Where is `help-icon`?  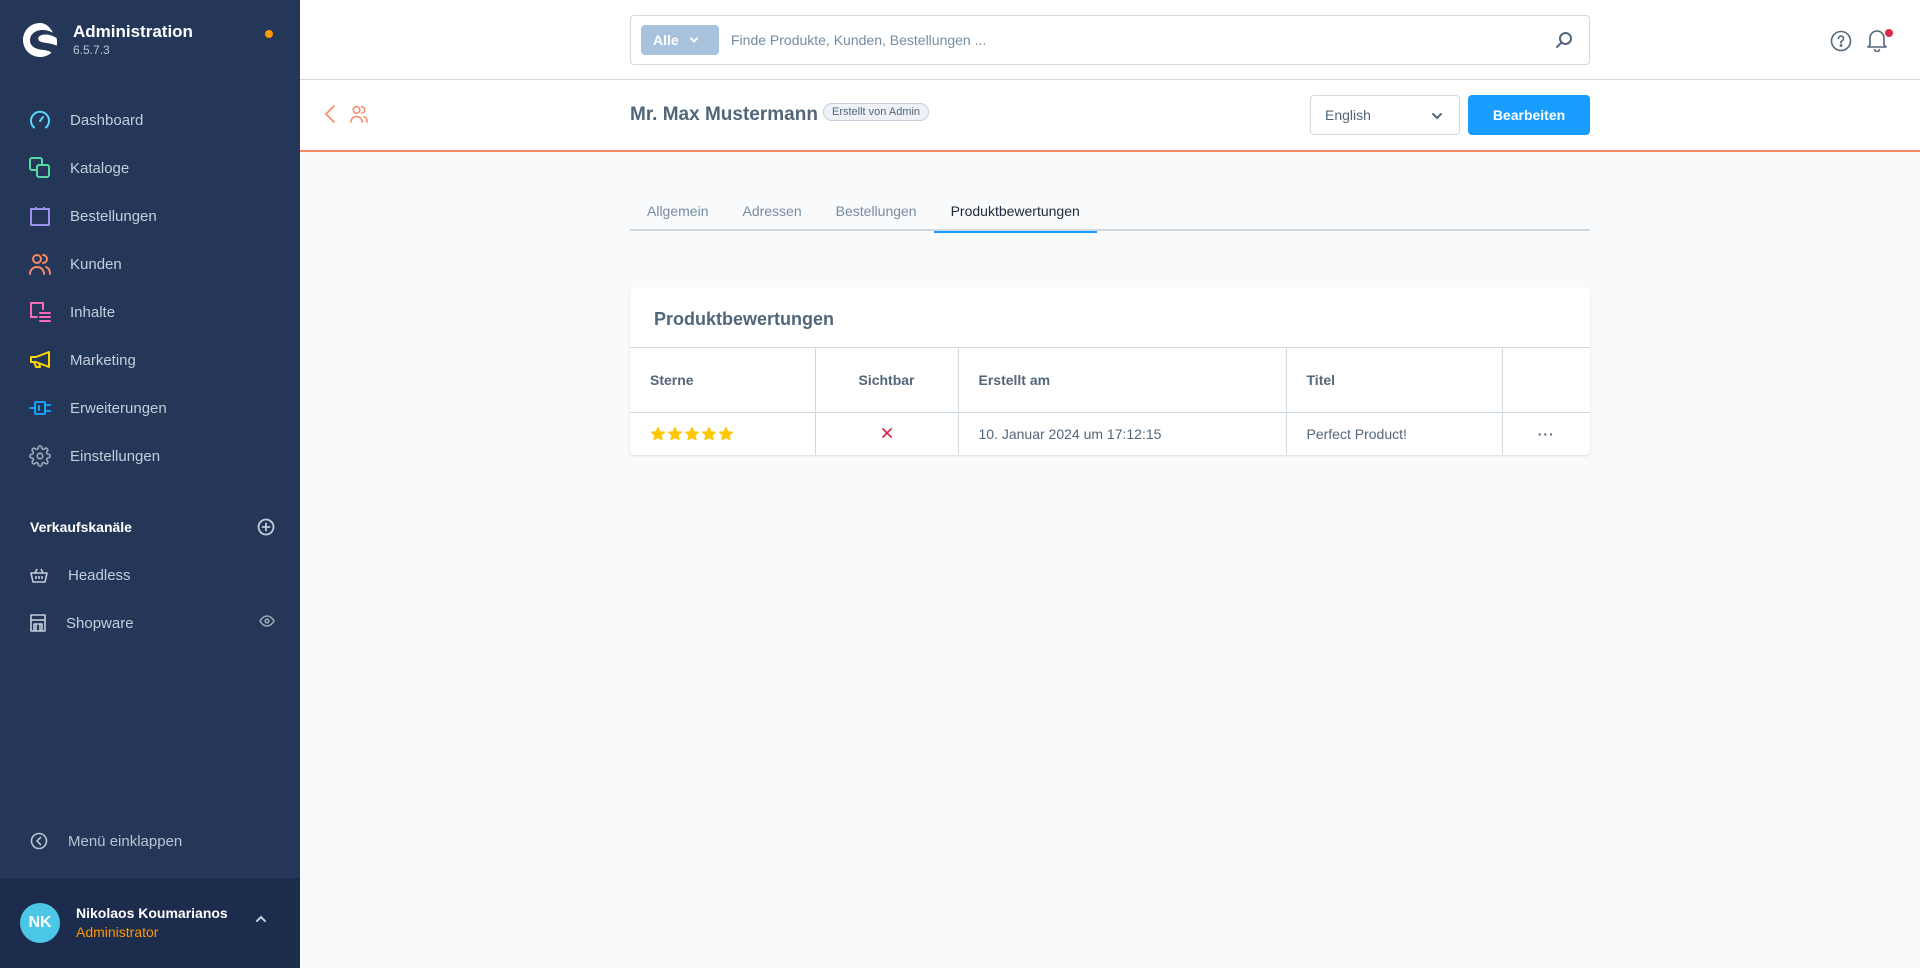
help-icon is located at coordinates (1841, 41).